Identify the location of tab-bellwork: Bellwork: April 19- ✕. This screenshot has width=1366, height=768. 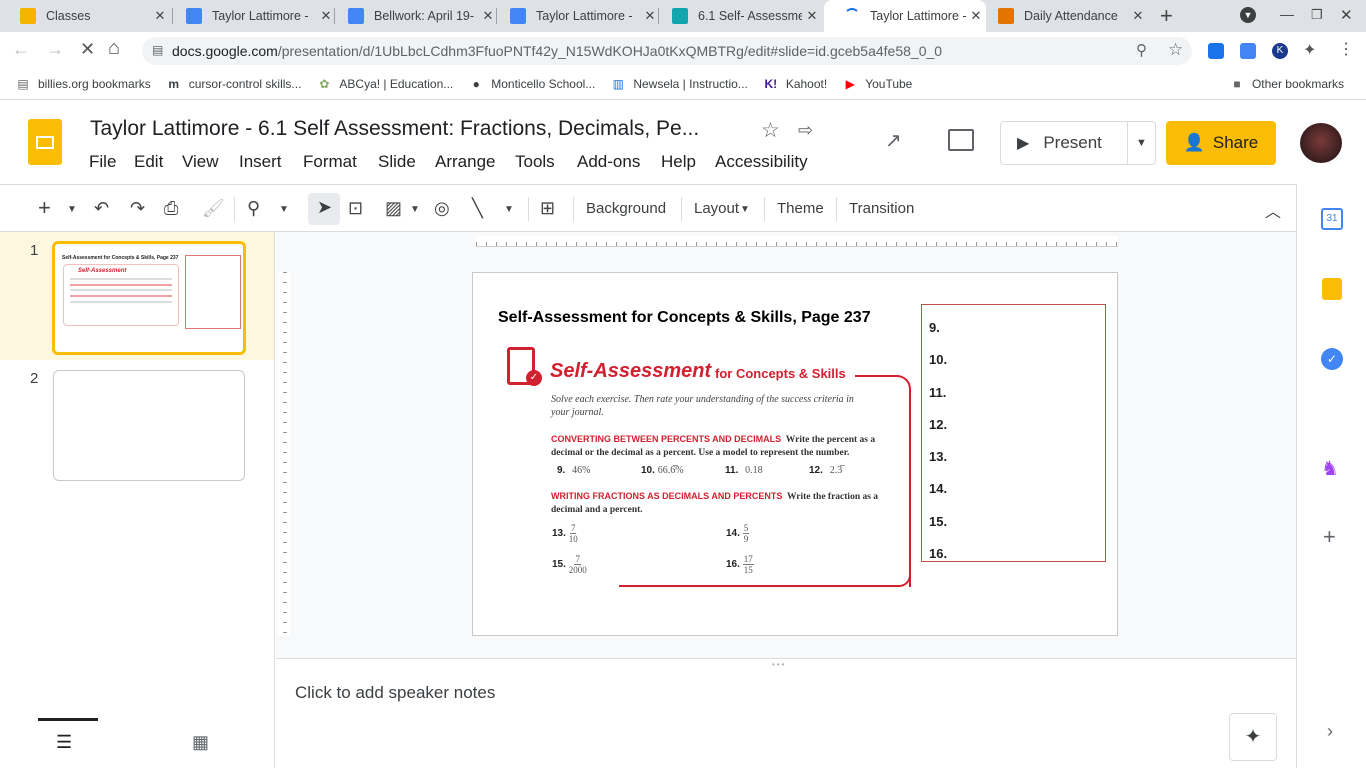
(413, 16).